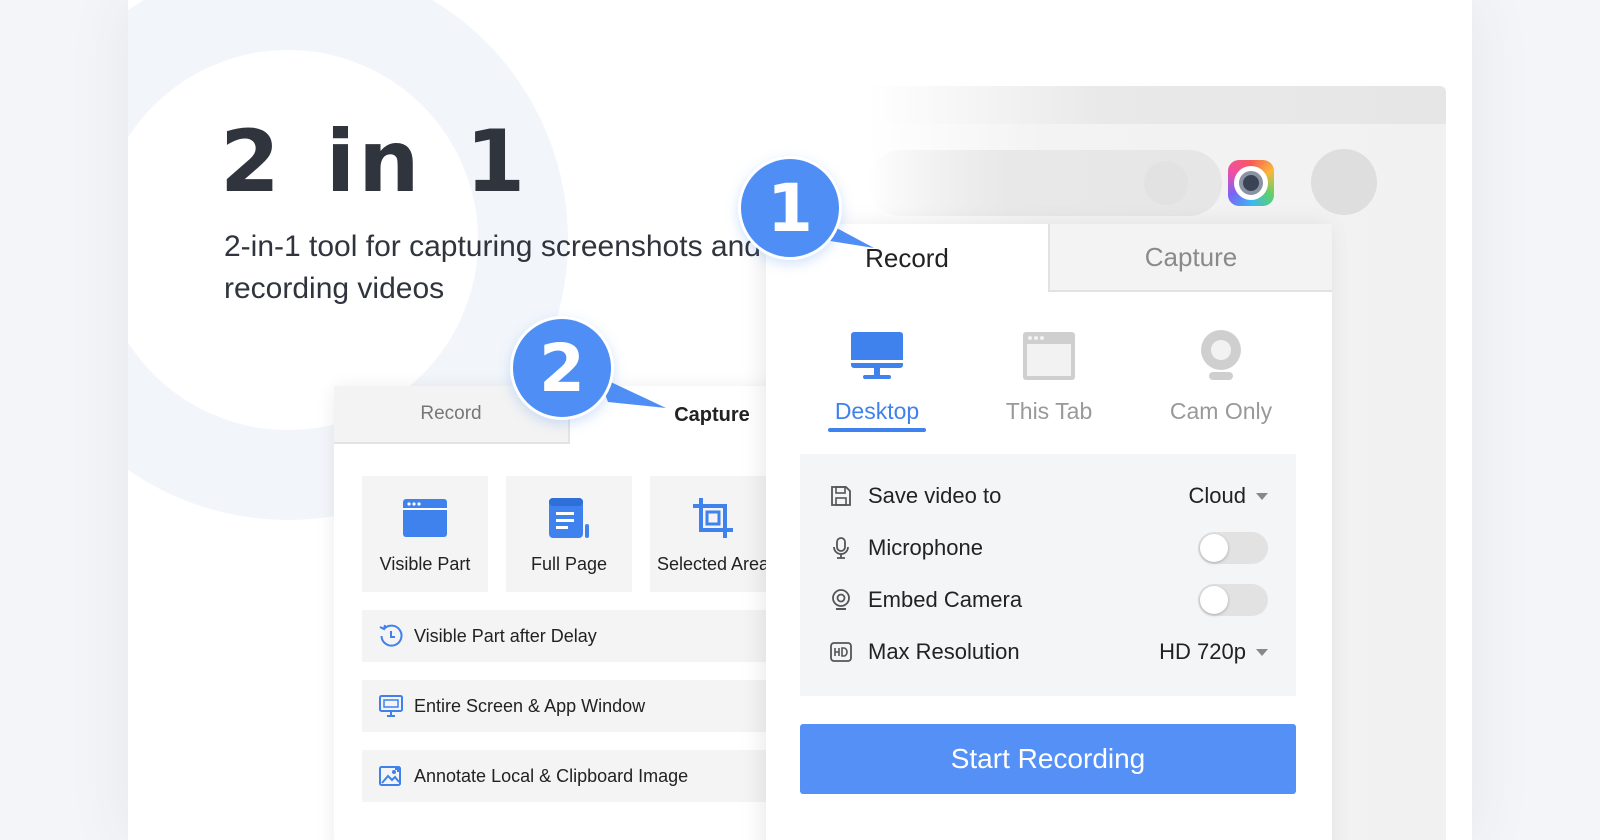 This screenshot has height=840, width=1600. What do you see at coordinates (1233, 600) in the screenshot?
I see `embed-camera-toggle` at bounding box center [1233, 600].